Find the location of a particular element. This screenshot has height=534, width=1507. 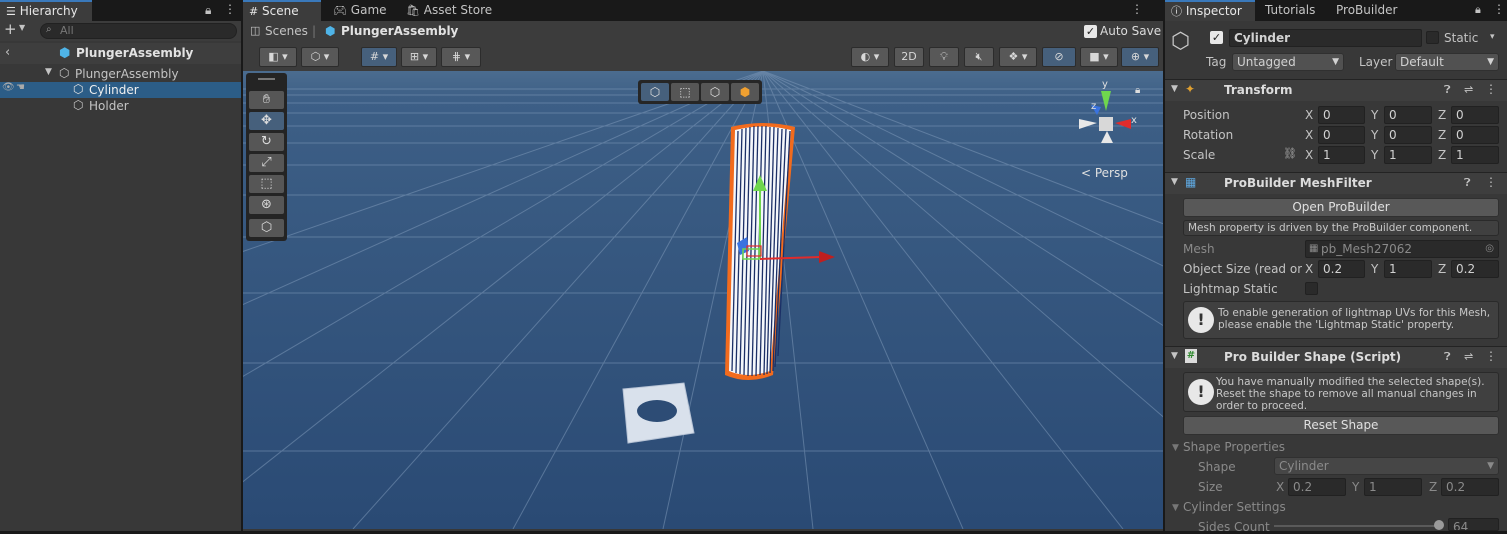

tab-hierarchy: ☰ Hierarchy is located at coordinates (46, 10).